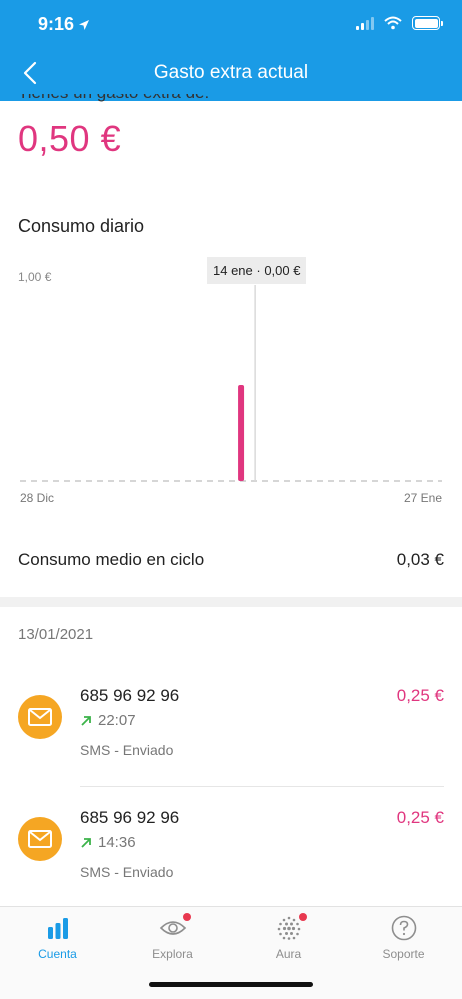  What do you see at coordinates (37, 498) in the screenshot?
I see `x-axis-start-label: 28 Dic` at bounding box center [37, 498].